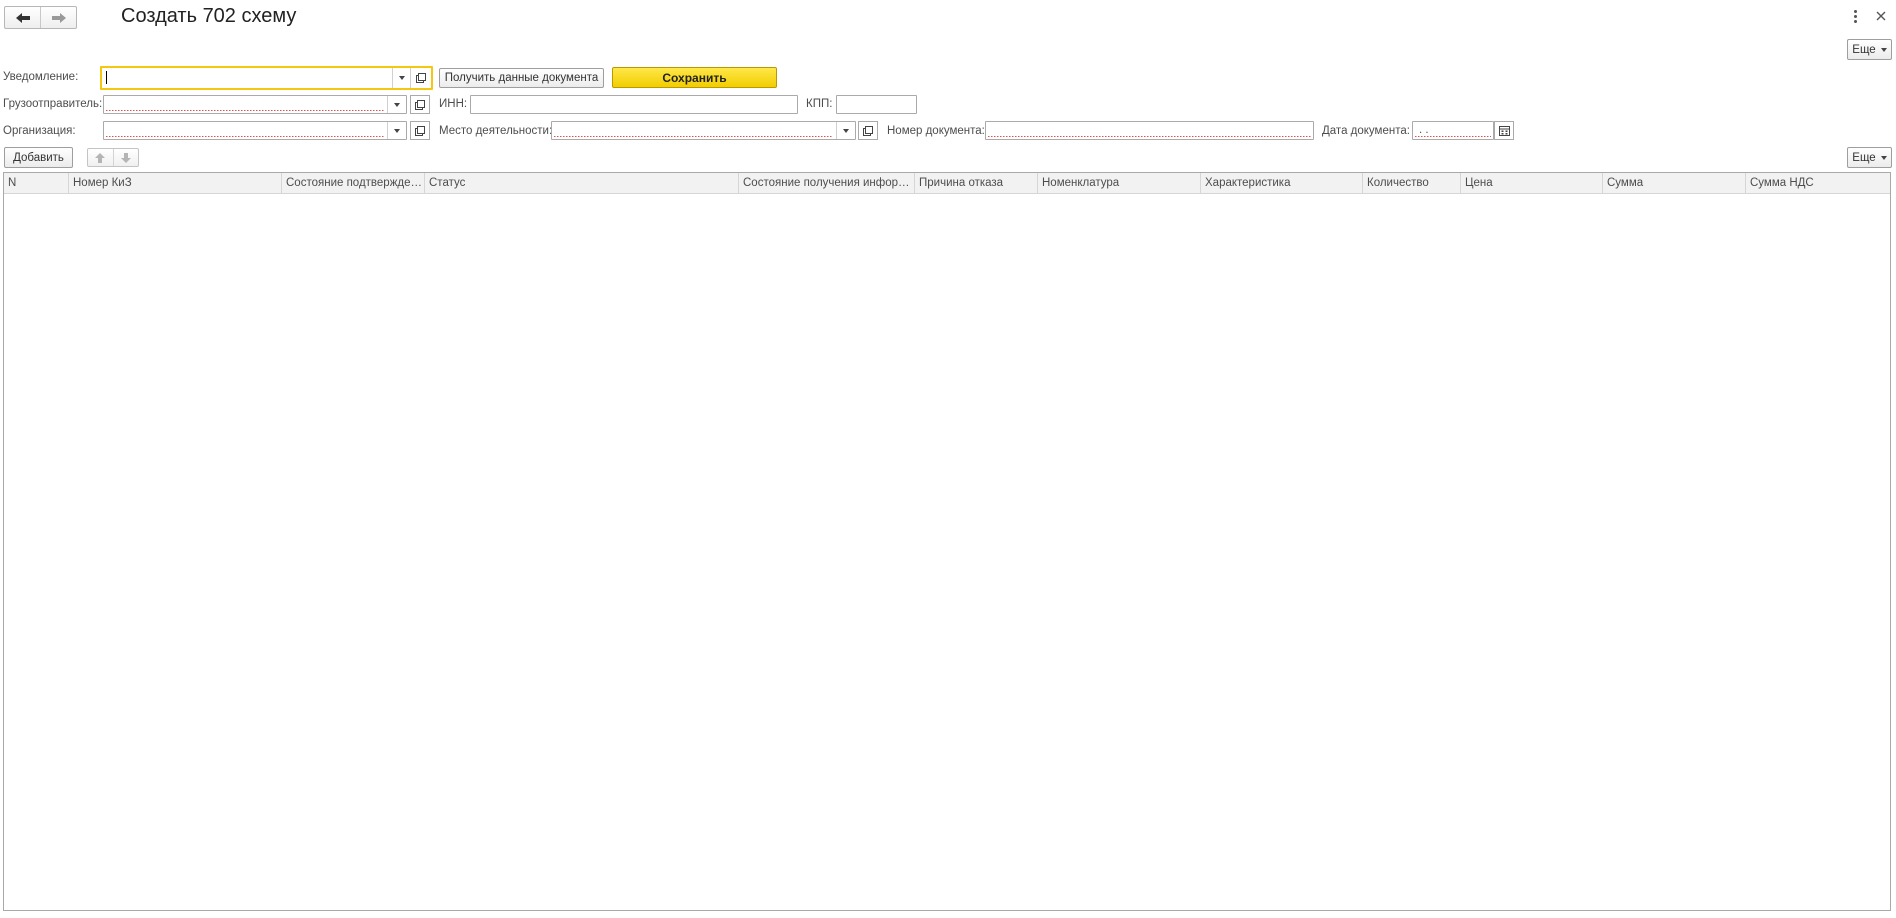 The height and width of the screenshot is (918, 1896). I want to click on more-label: Еще, so click(1864, 49).